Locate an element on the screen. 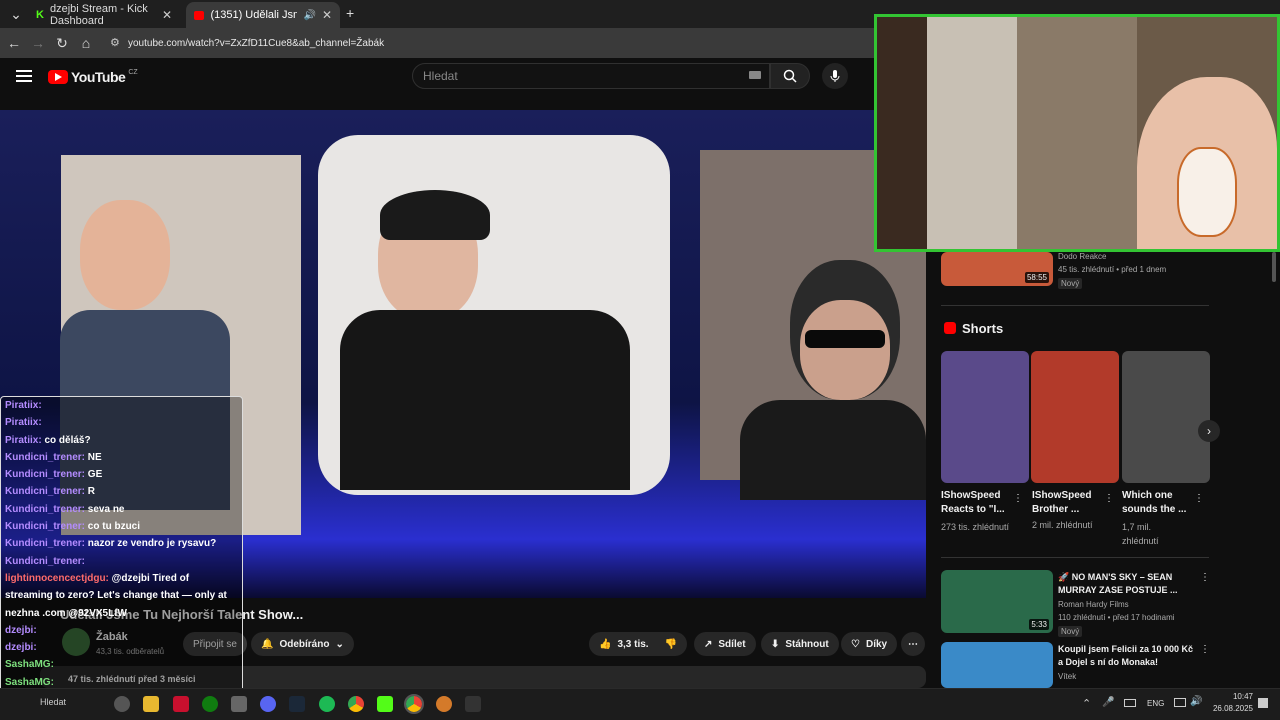  subscribed-button: 🔔 Odebíráno ⌄ is located at coordinates (302, 644).